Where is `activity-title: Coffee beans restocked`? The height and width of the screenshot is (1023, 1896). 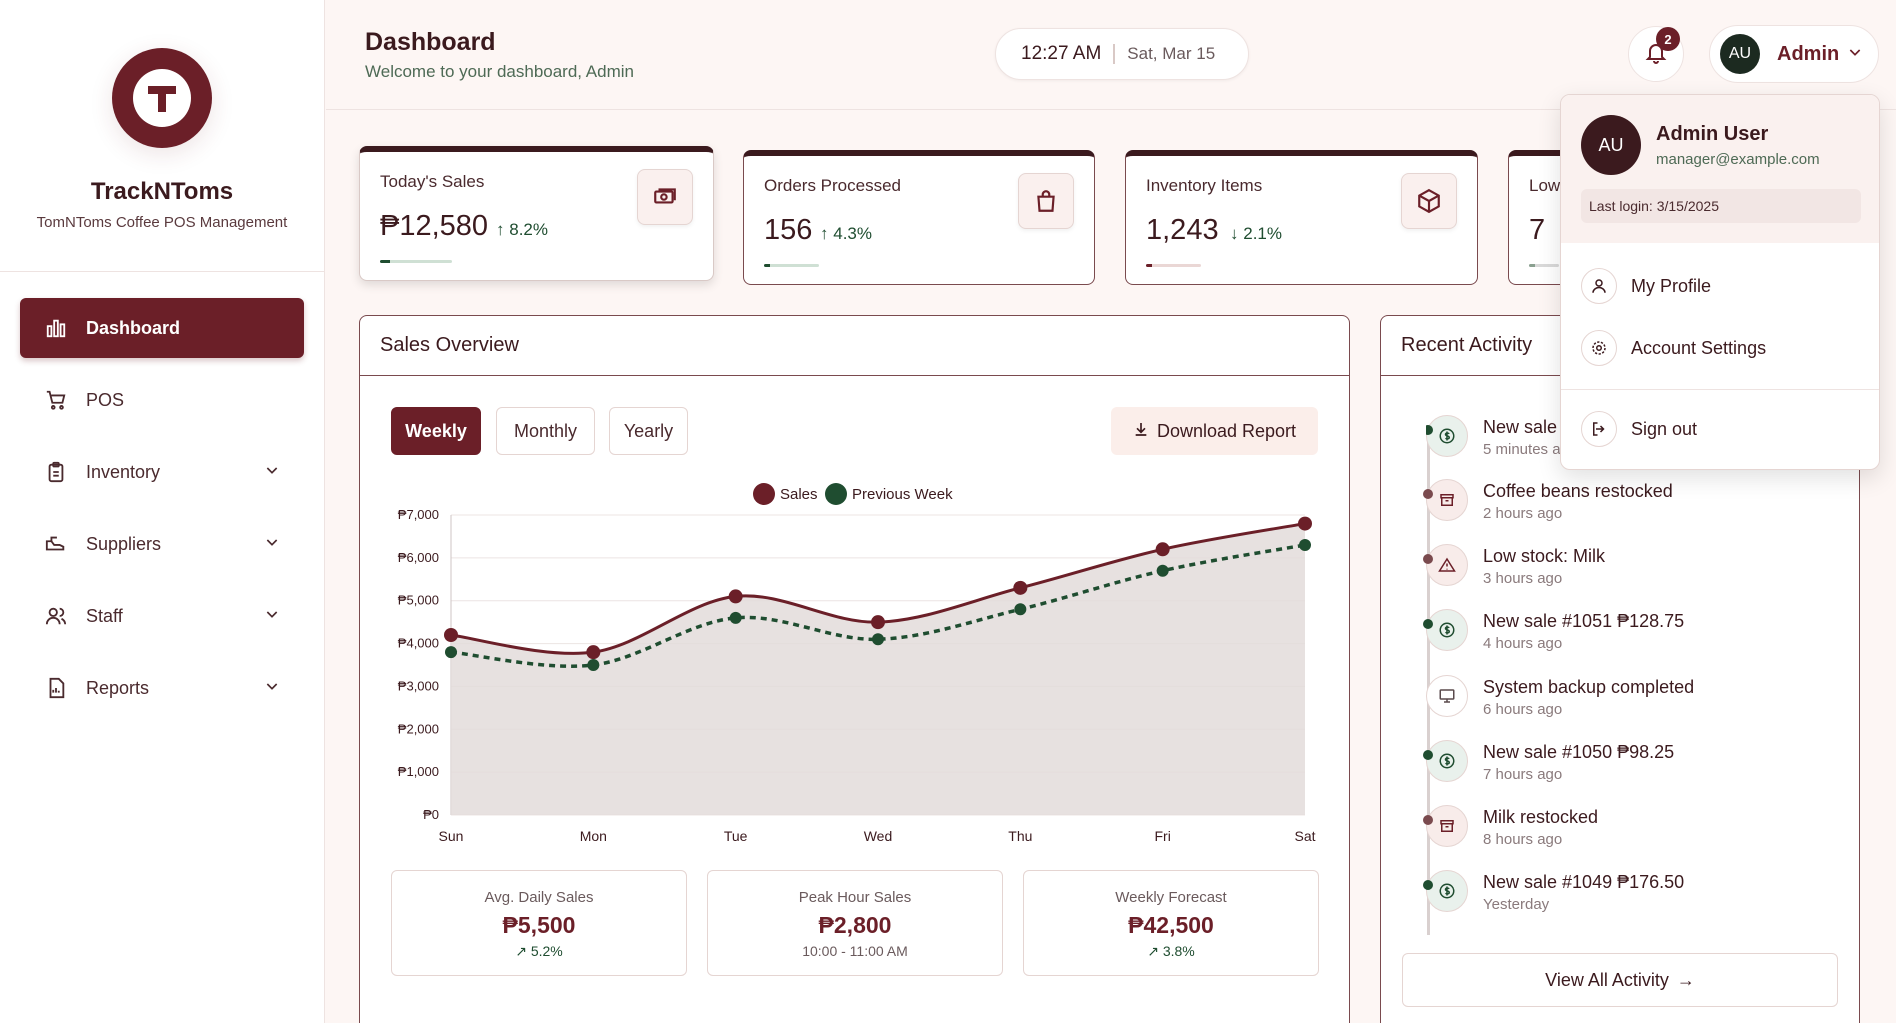
activity-title: Coffee beans restocked is located at coordinates (1578, 491).